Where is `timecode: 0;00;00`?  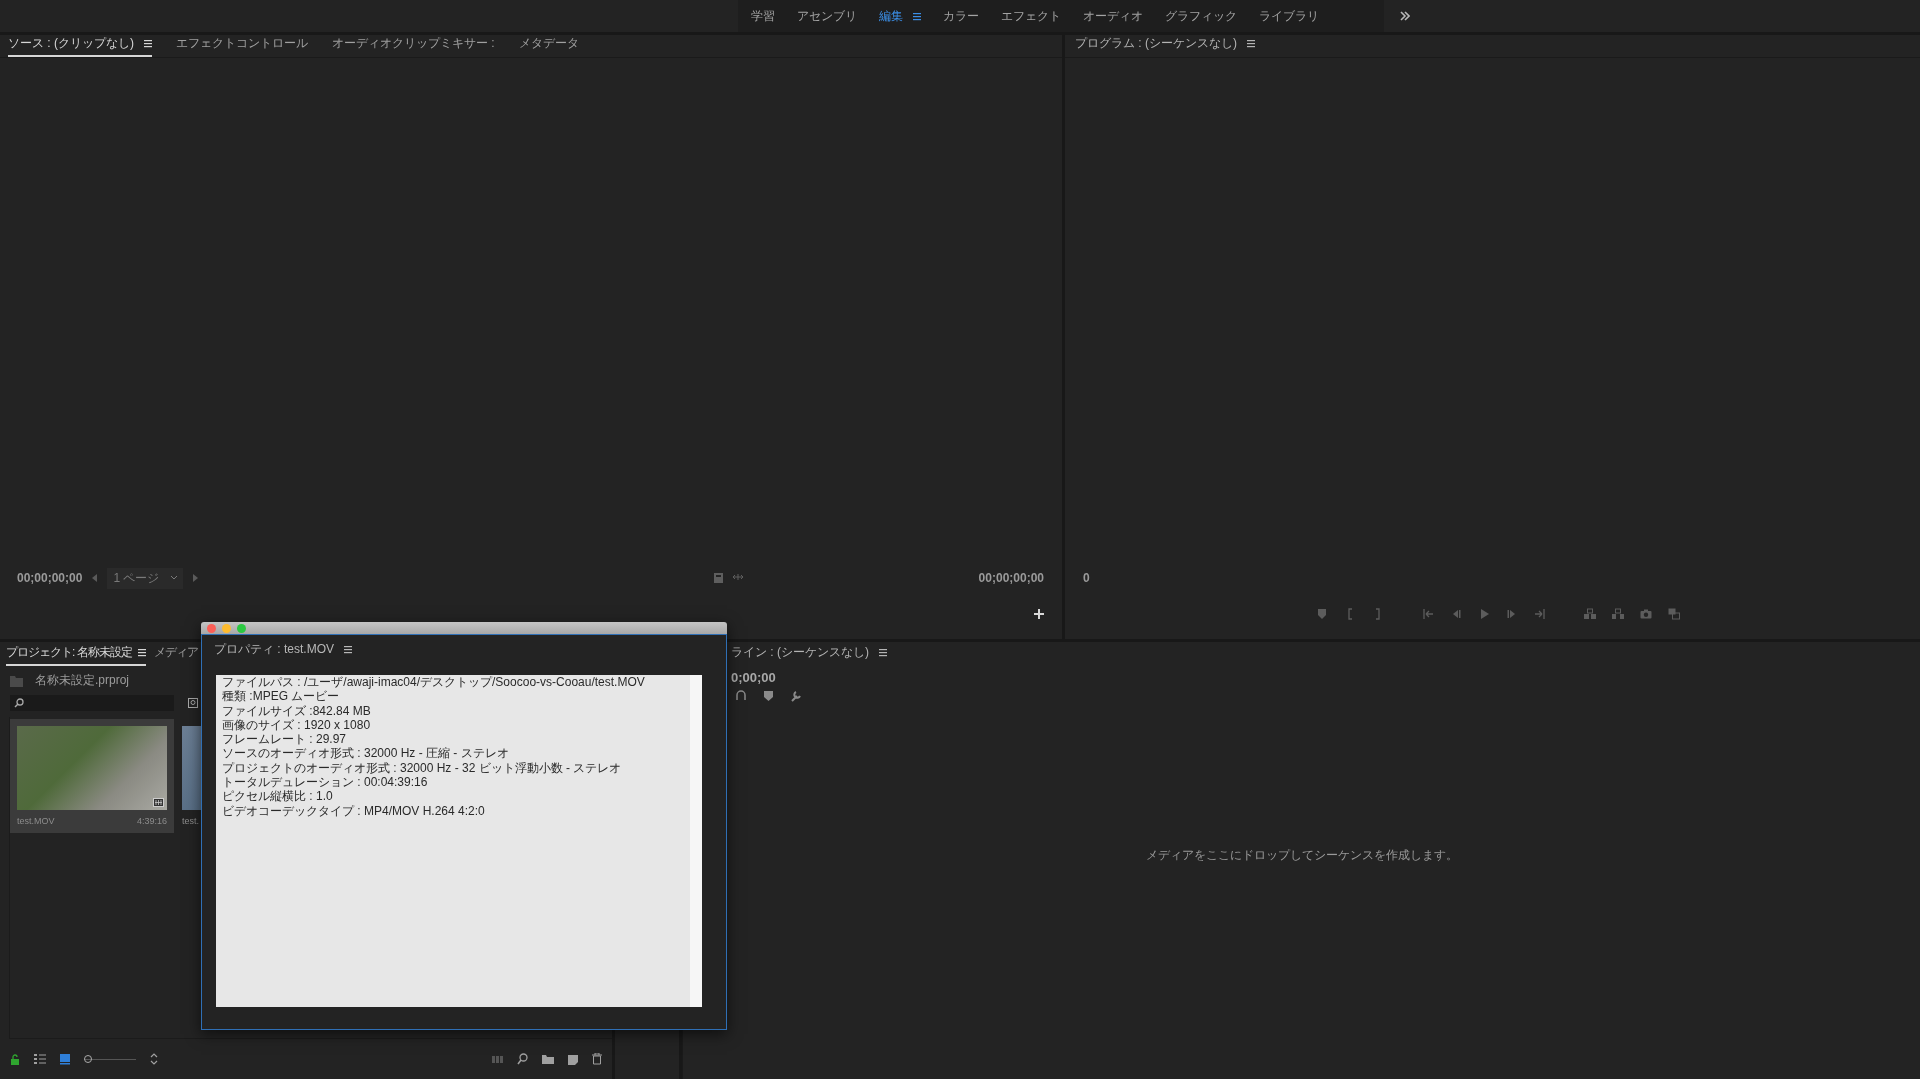 timecode: 0;00;00 is located at coordinates (753, 677).